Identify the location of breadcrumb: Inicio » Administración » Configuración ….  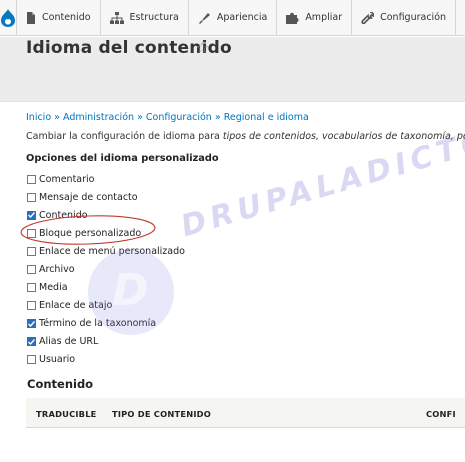
(167, 117).